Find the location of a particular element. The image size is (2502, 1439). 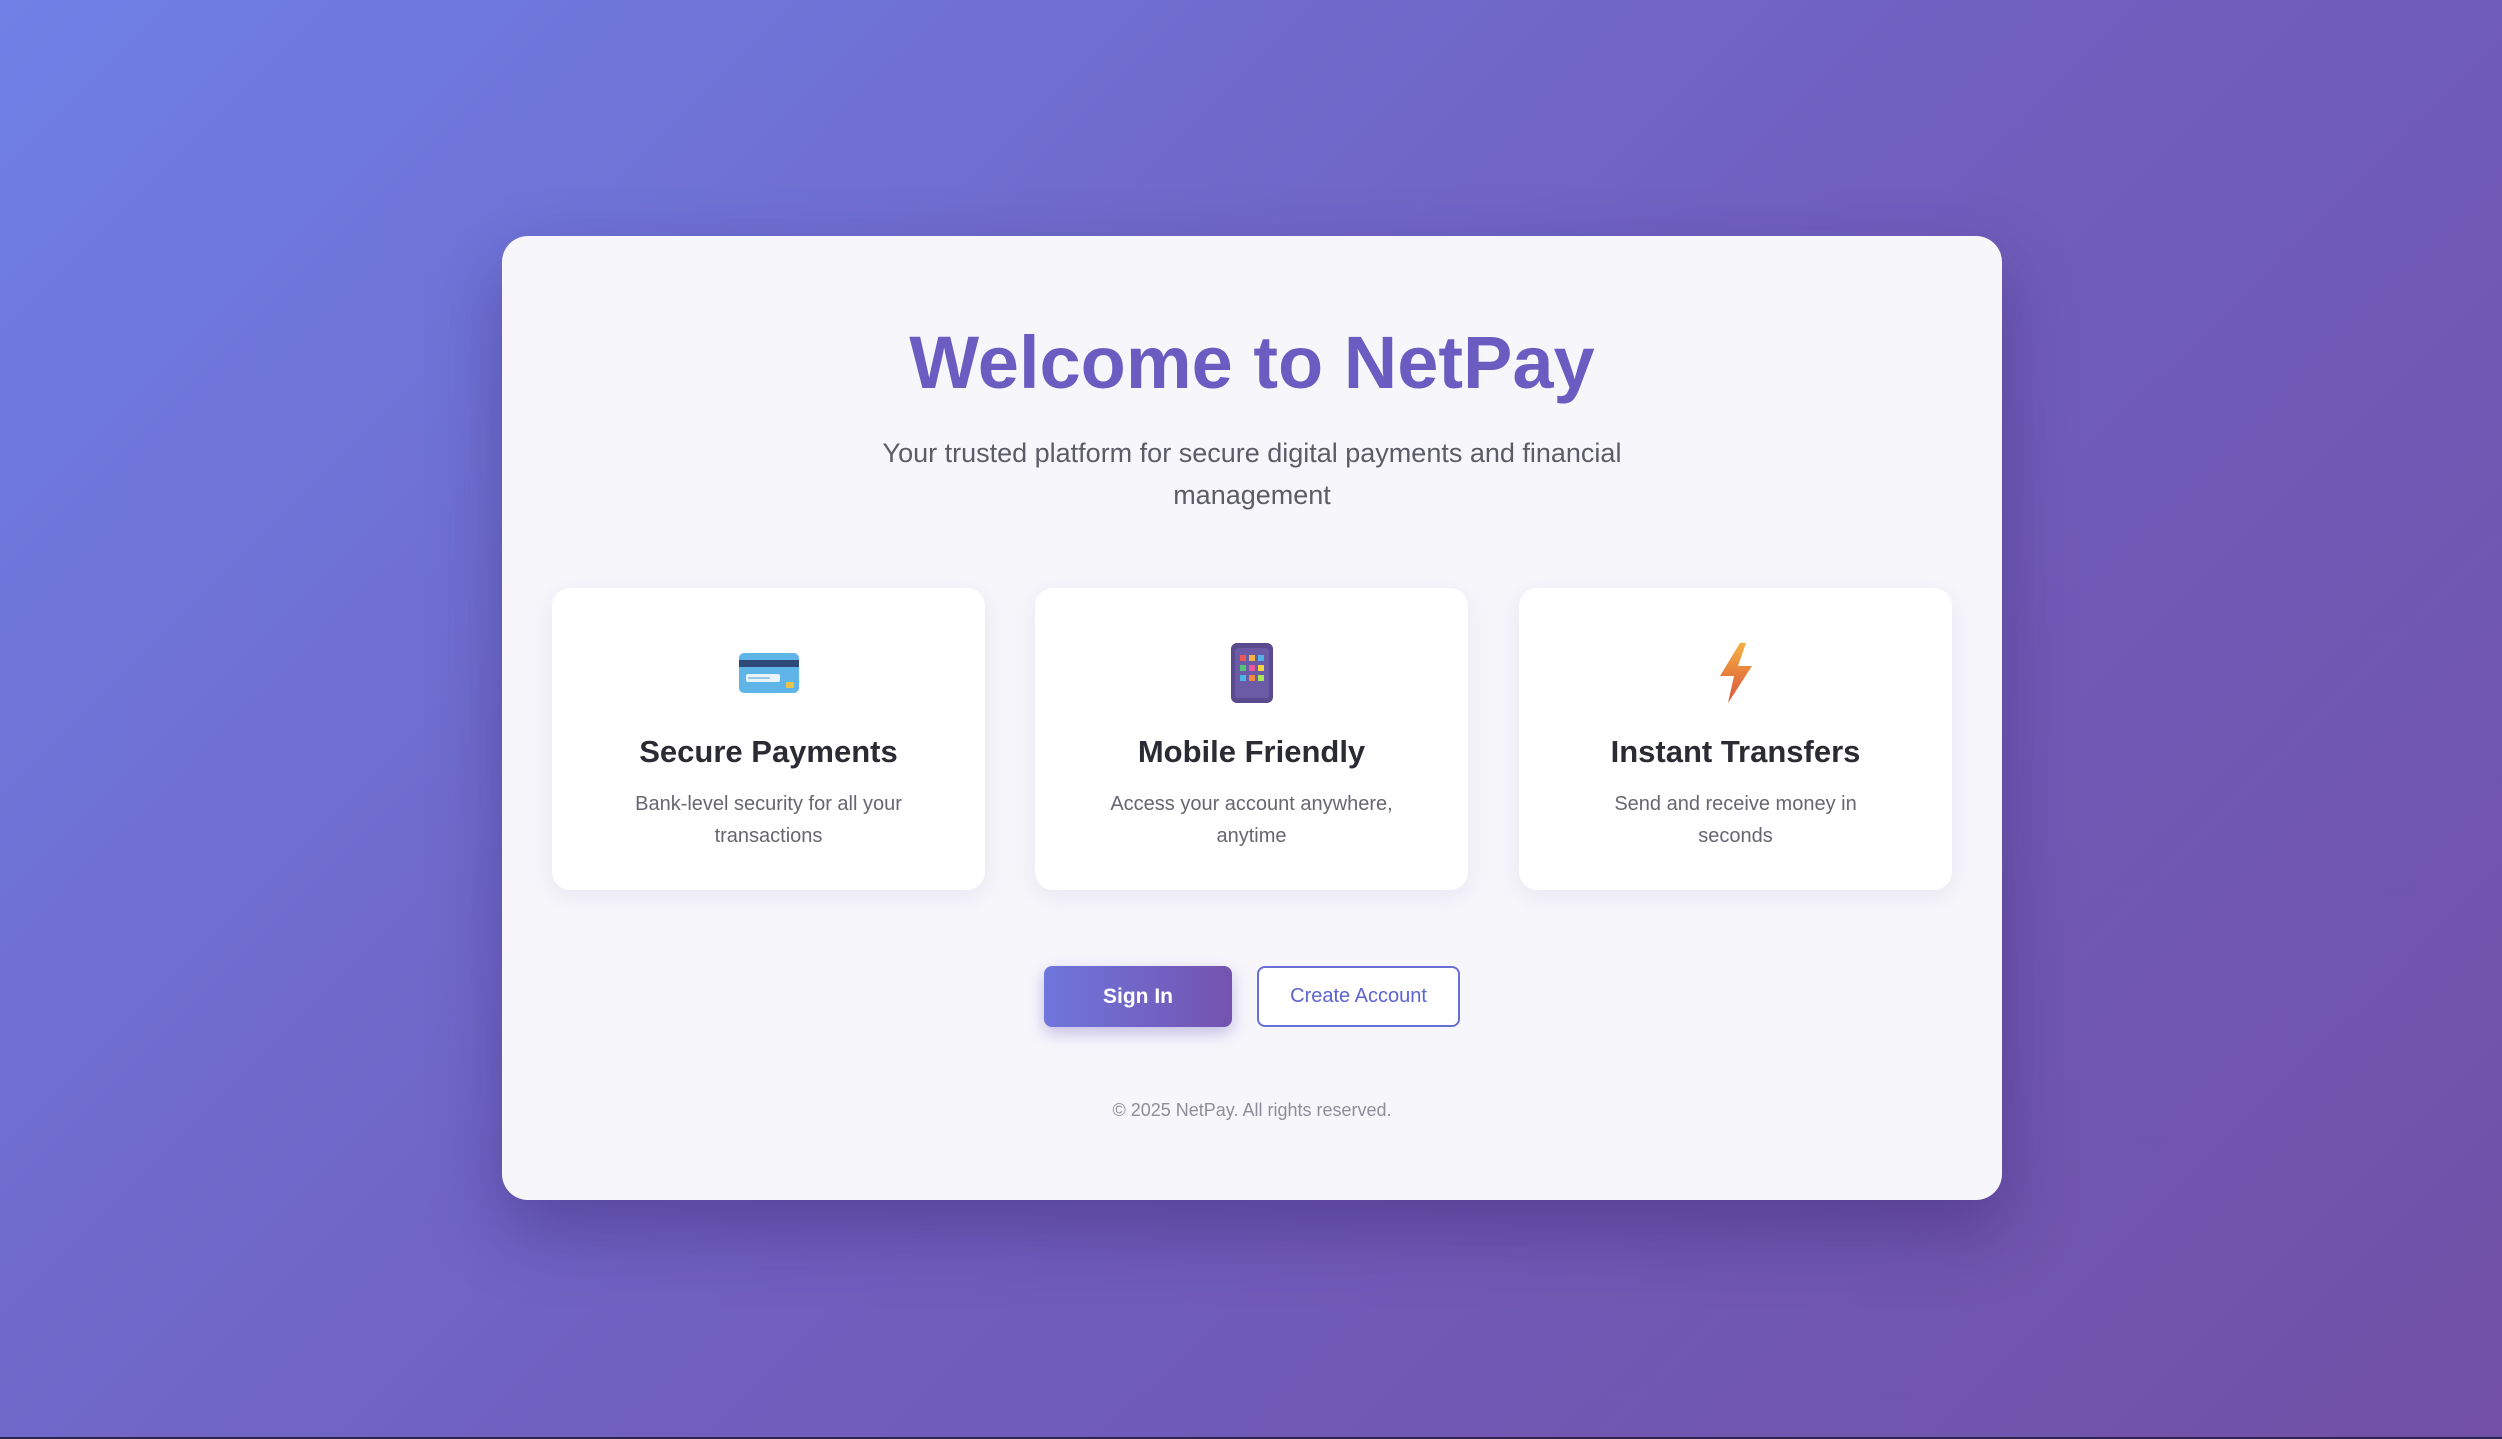

sign-in-button: Sign In is located at coordinates (1138, 996).